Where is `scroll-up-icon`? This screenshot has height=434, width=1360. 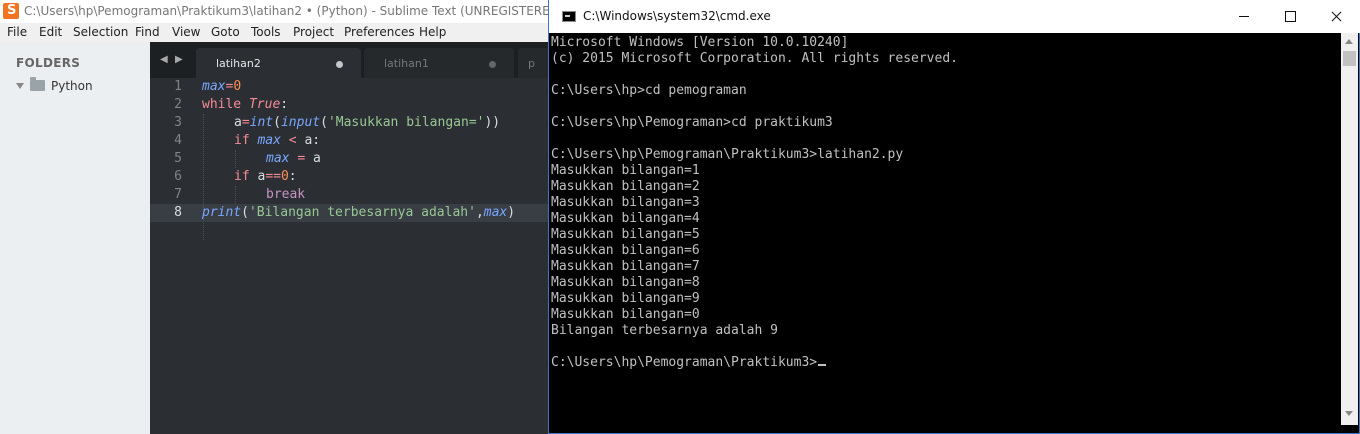 scroll-up-icon is located at coordinates (1349, 41).